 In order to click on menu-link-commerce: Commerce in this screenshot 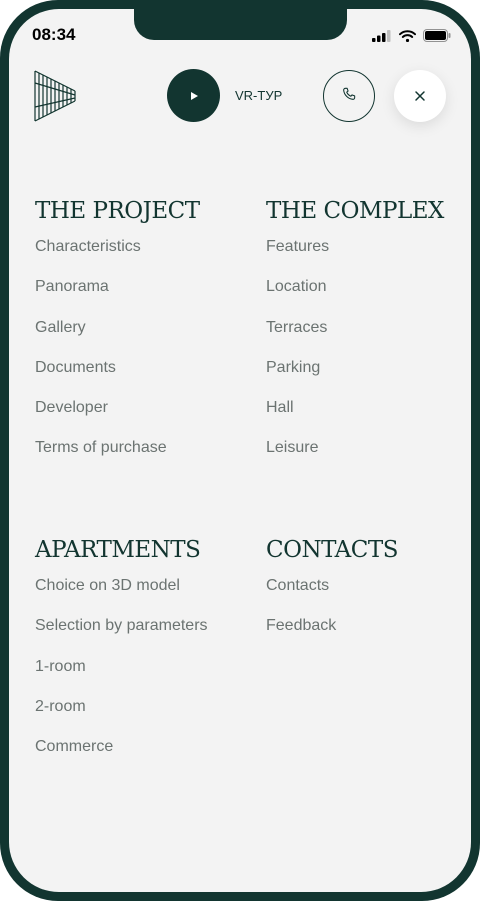, I will do `click(121, 757)`.